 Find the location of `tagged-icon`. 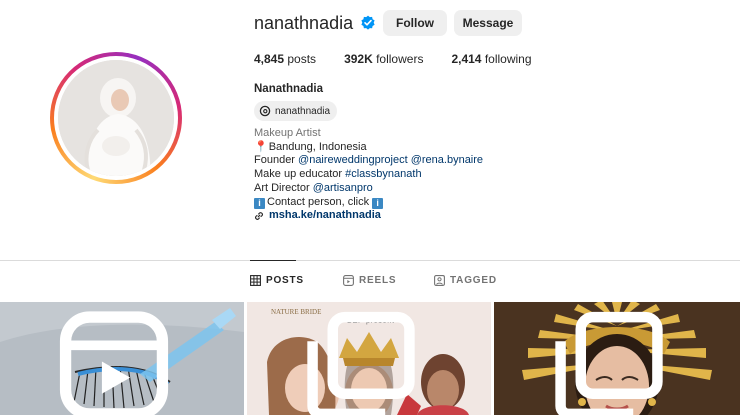

tagged-icon is located at coordinates (439, 280).